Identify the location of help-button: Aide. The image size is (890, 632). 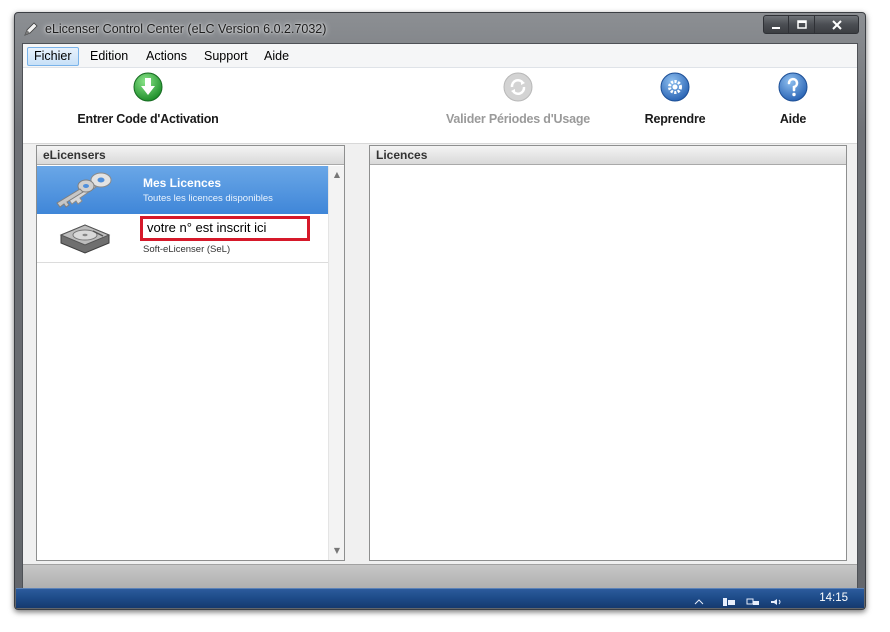
(793, 99).